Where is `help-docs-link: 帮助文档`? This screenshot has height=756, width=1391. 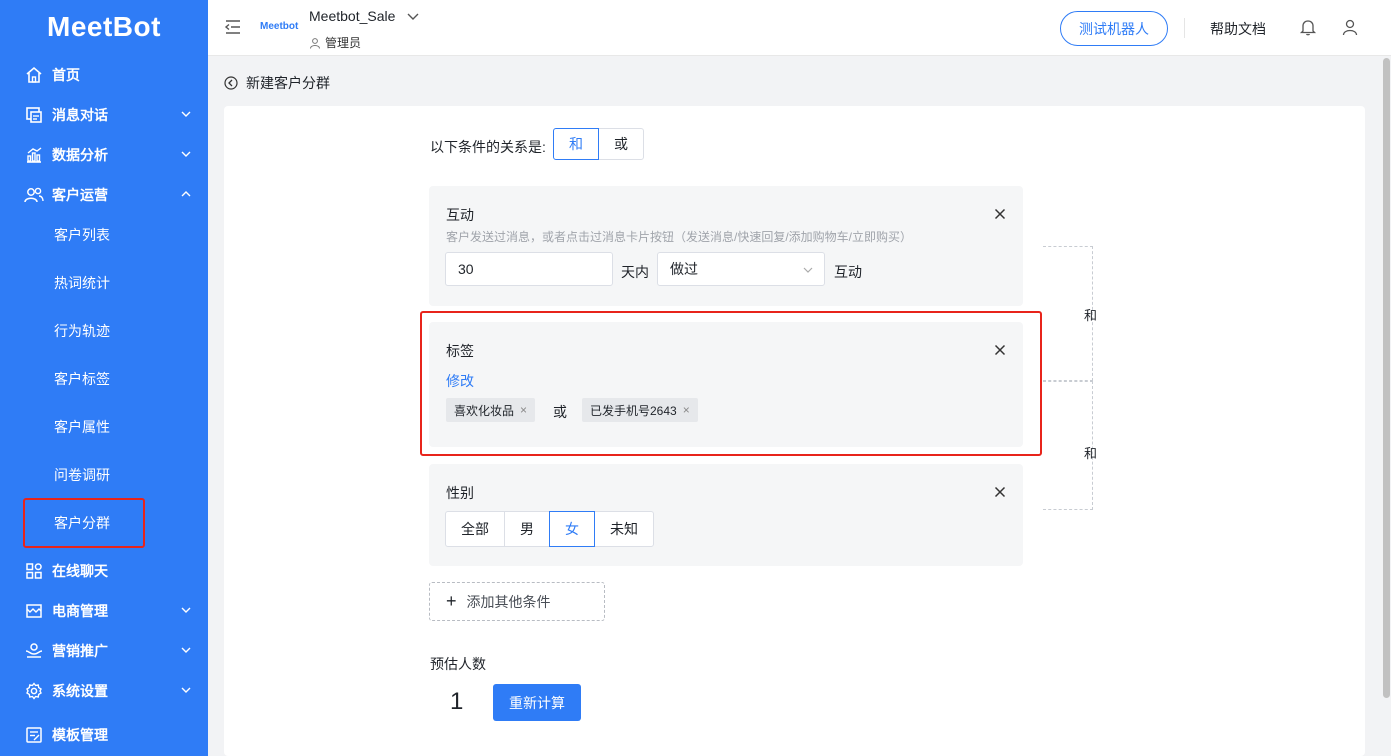
help-docs-link: 帮助文档 is located at coordinates (1238, 29).